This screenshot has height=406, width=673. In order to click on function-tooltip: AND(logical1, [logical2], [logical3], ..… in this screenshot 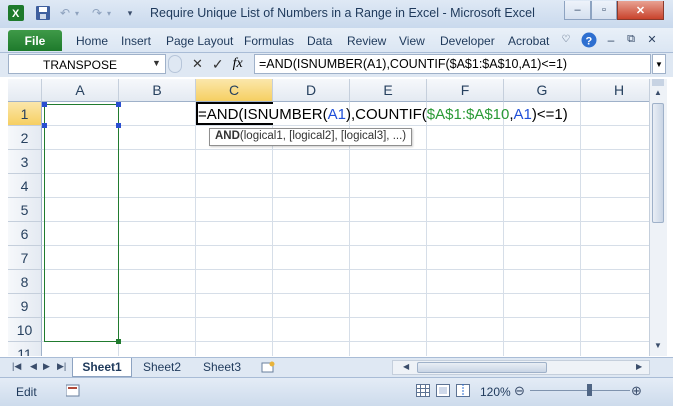, I will do `click(311, 137)`.